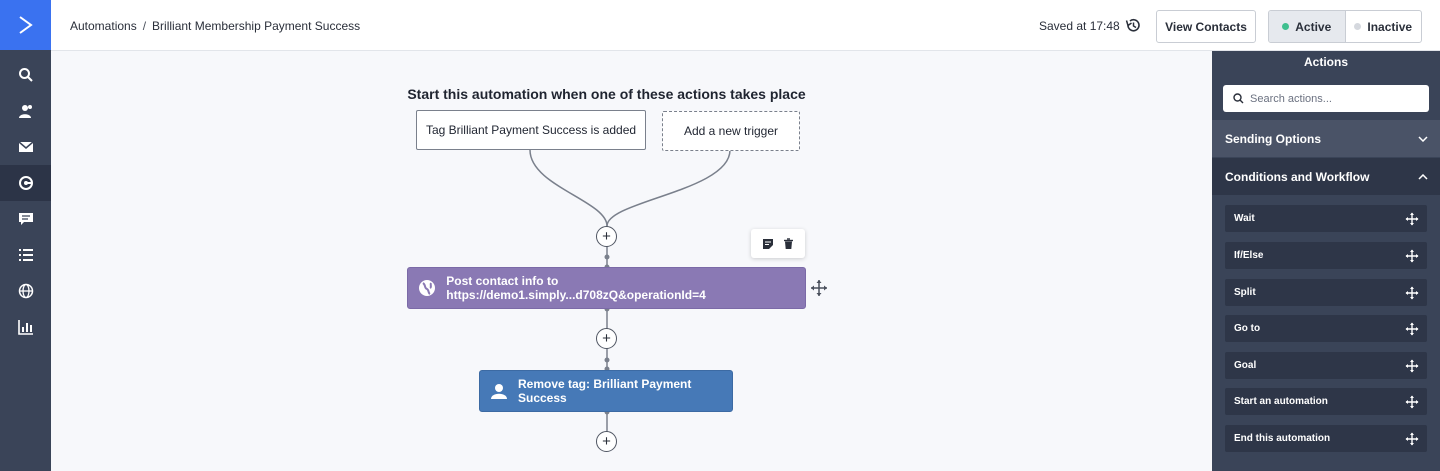 Image resolution: width=1440 pixels, height=471 pixels. I want to click on search-actions-input, so click(1335, 98).